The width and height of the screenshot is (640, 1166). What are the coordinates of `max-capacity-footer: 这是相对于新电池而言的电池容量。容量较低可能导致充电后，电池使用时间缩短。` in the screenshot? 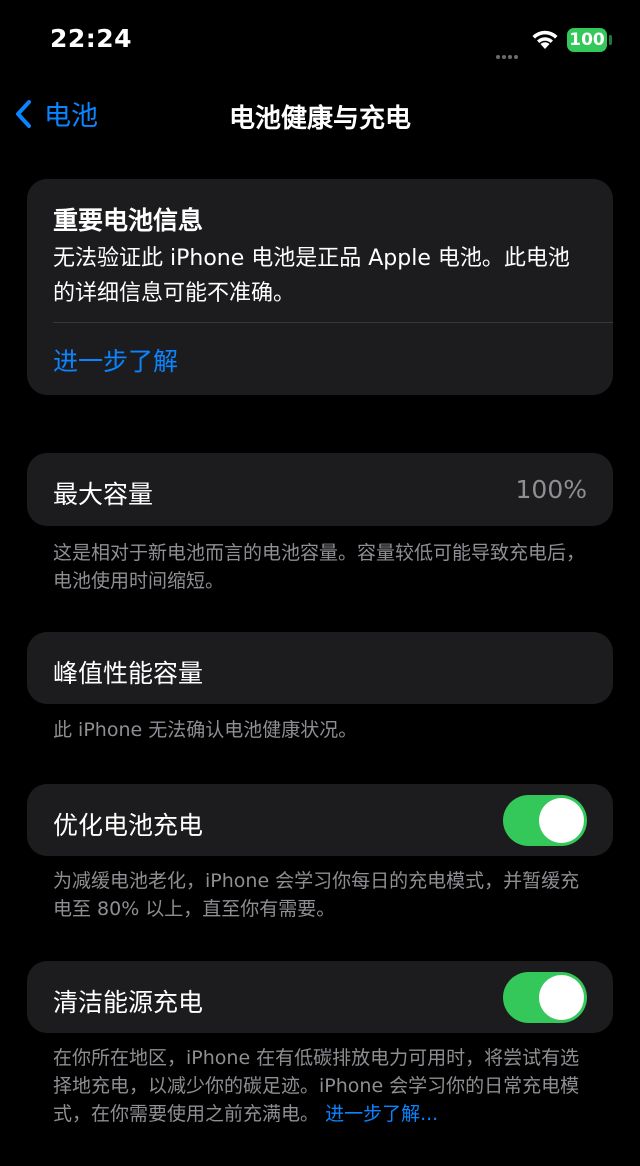 It's located at (319, 567).